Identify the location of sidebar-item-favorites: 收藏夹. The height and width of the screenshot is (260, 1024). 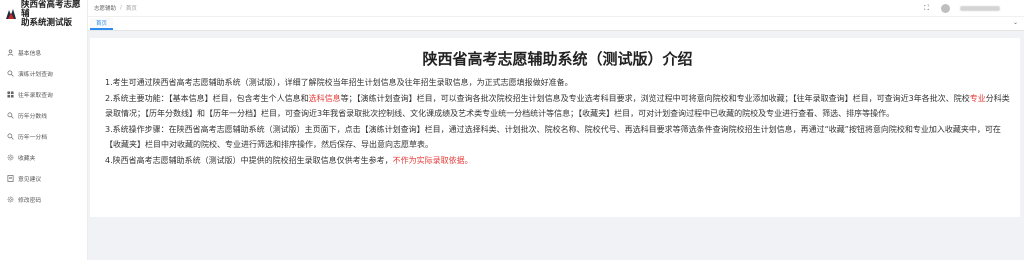
(43, 157).